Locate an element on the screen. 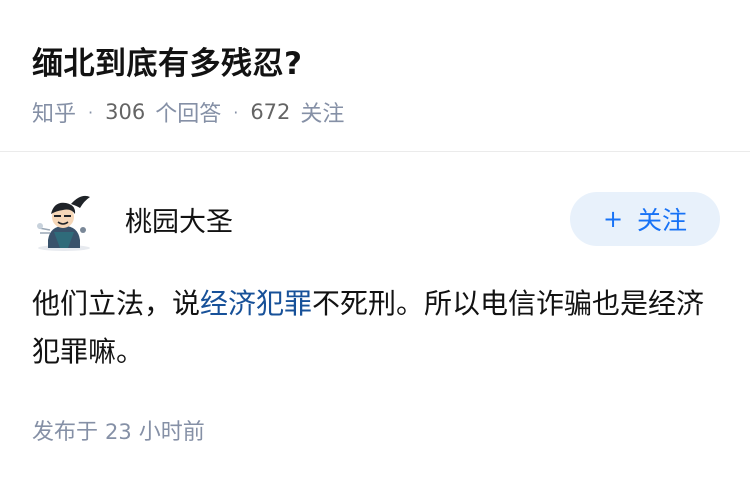 This screenshot has height=482, width=750. source-label: 知乎 is located at coordinates (54, 112).